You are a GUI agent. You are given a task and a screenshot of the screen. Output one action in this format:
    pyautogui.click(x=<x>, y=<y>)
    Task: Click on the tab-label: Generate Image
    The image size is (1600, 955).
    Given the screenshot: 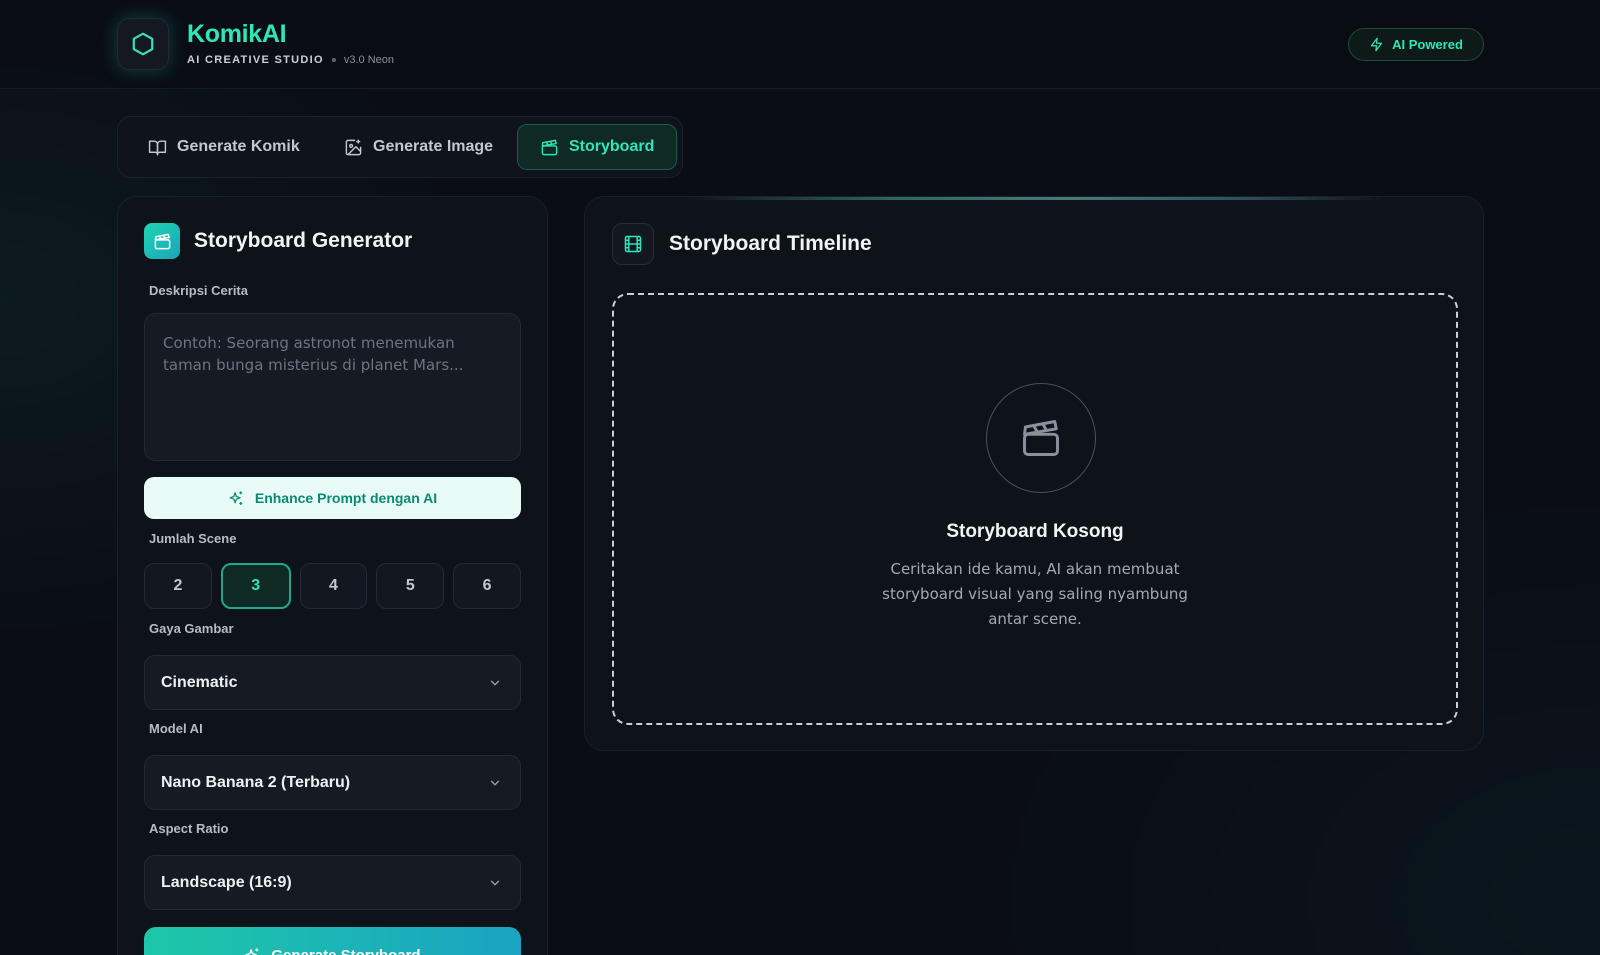 What is the action you would take?
    pyautogui.click(x=433, y=146)
    